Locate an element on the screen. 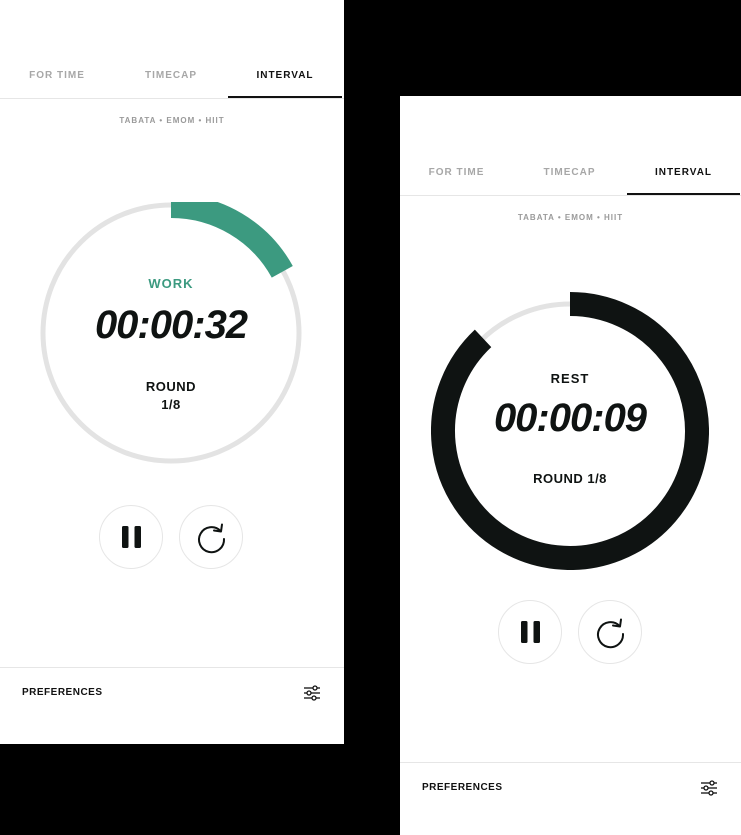  timer-dial: WORK 00:00:32 ROUND 1/8 is located at coordinates (171, 333).